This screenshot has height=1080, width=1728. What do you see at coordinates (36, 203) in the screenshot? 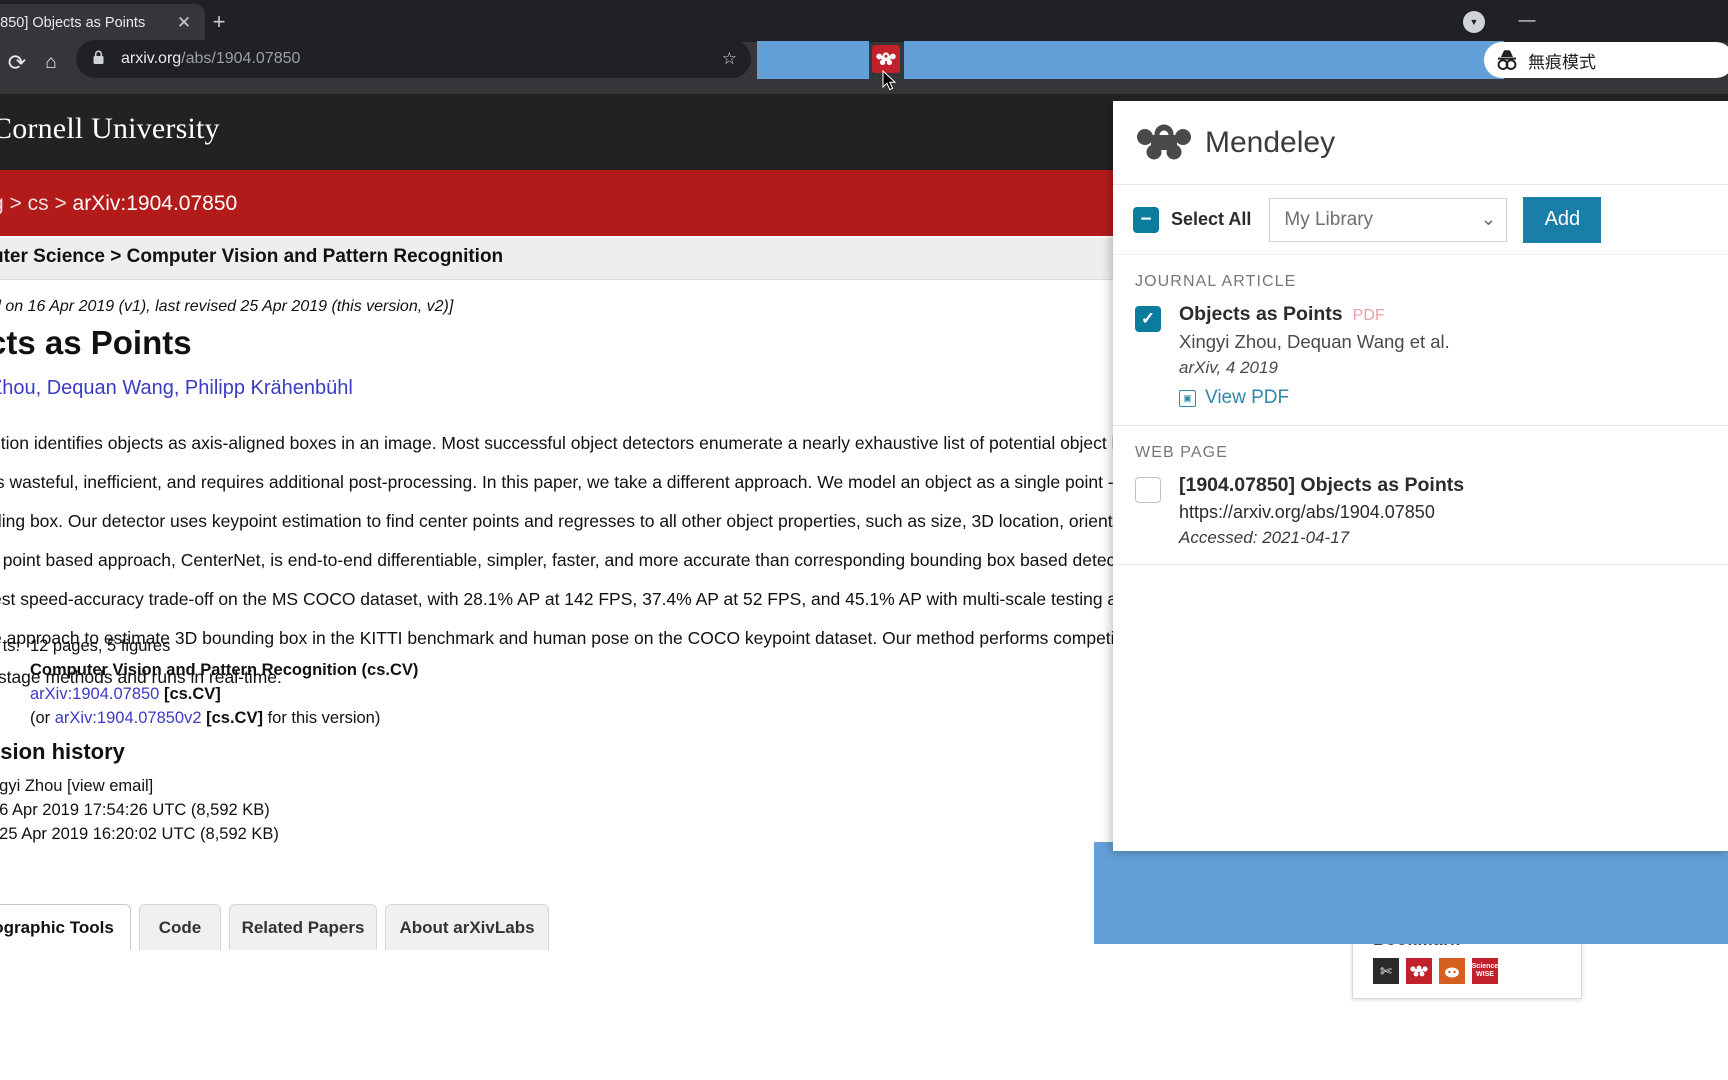
I see `breadcrumb-prefix: g > cs >` at bounding box center [36, 203].